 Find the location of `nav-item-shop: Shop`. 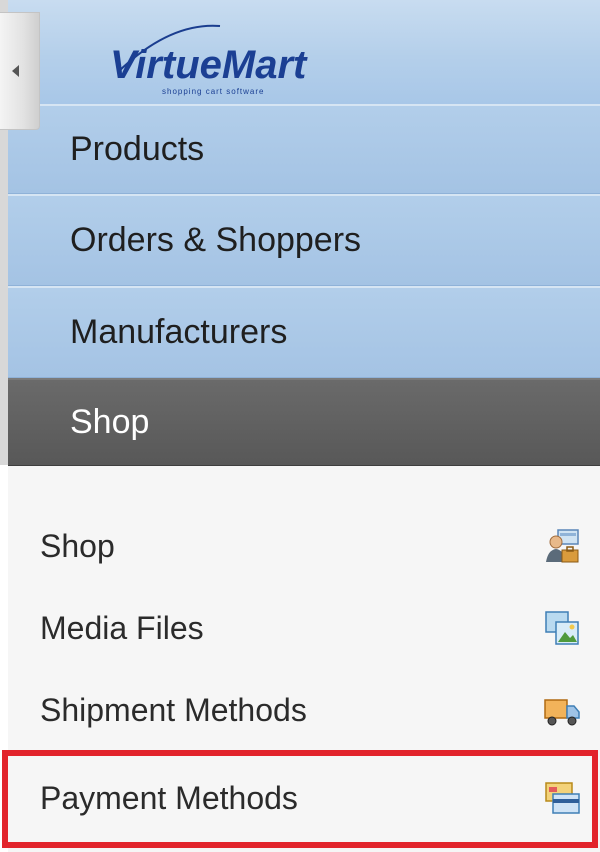

nav-item-shop: Shop is located at coordinates (304, 422).